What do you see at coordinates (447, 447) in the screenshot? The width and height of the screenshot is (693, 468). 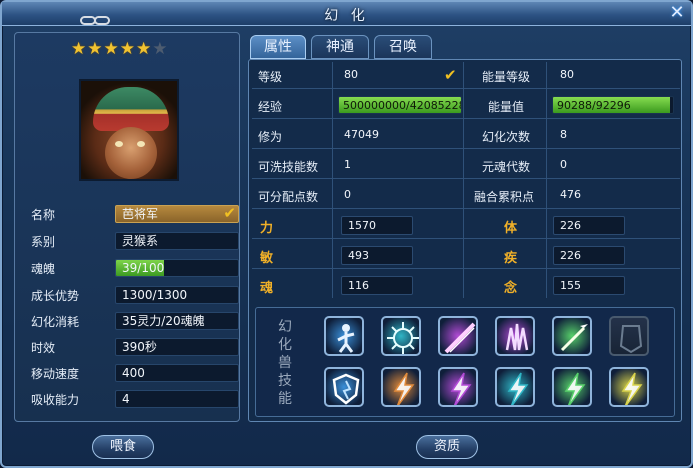 I see `aptitude-button: 资质` at bounding box center [447, 447].